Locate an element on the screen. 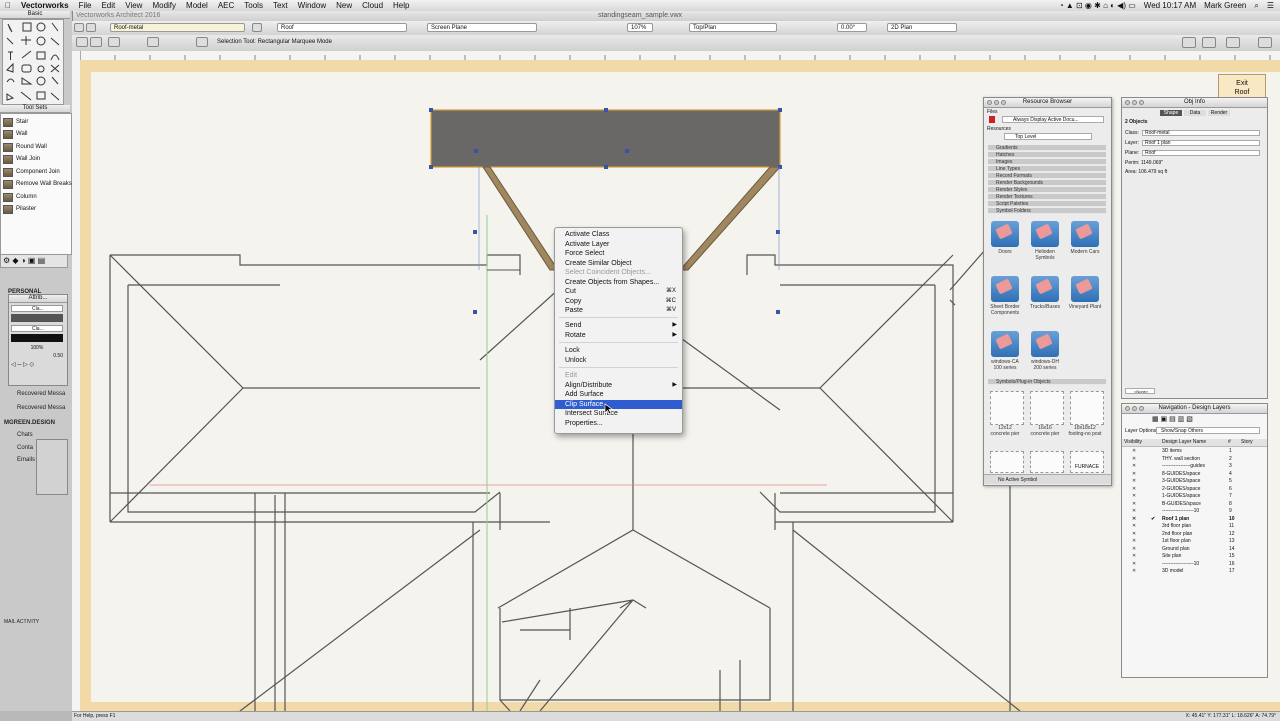  menu-item-lock: Lock is located at coordinates (618, 351).